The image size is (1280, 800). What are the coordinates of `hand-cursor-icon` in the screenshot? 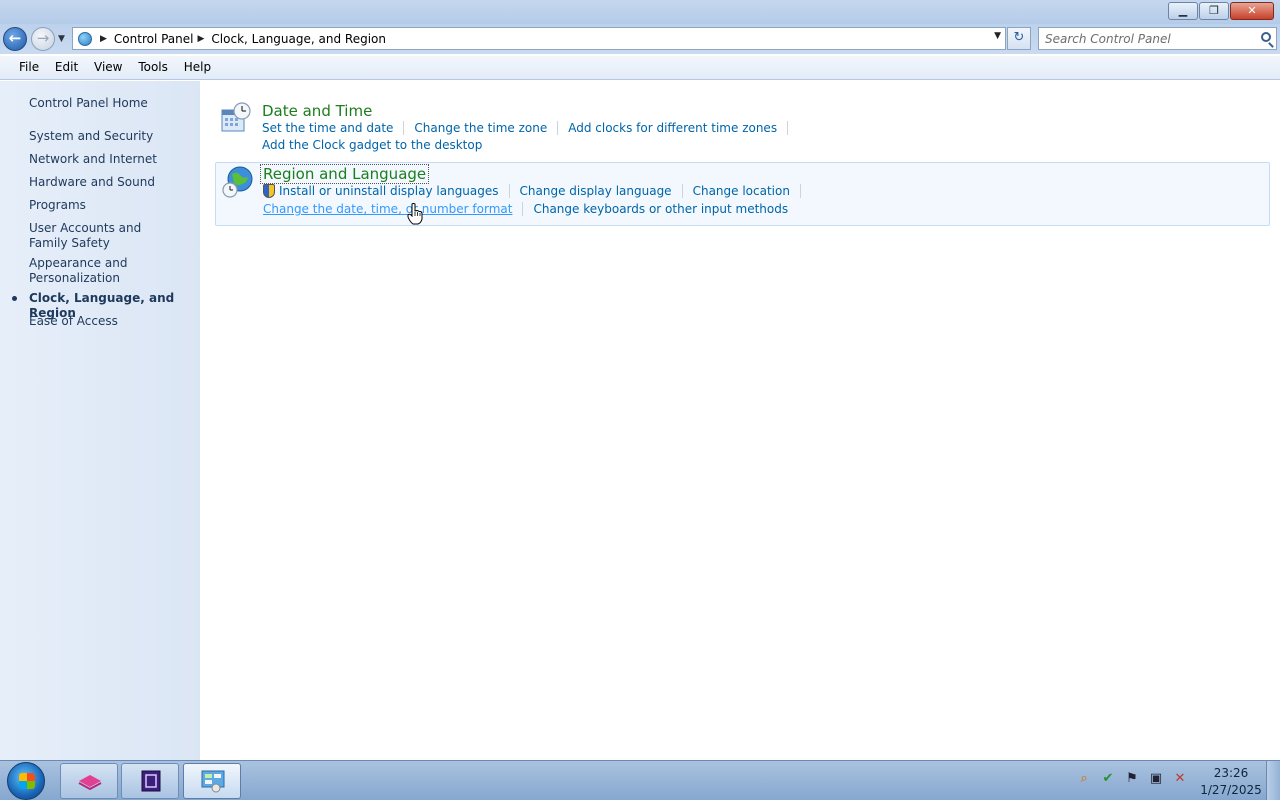 It's located at (415, 214).